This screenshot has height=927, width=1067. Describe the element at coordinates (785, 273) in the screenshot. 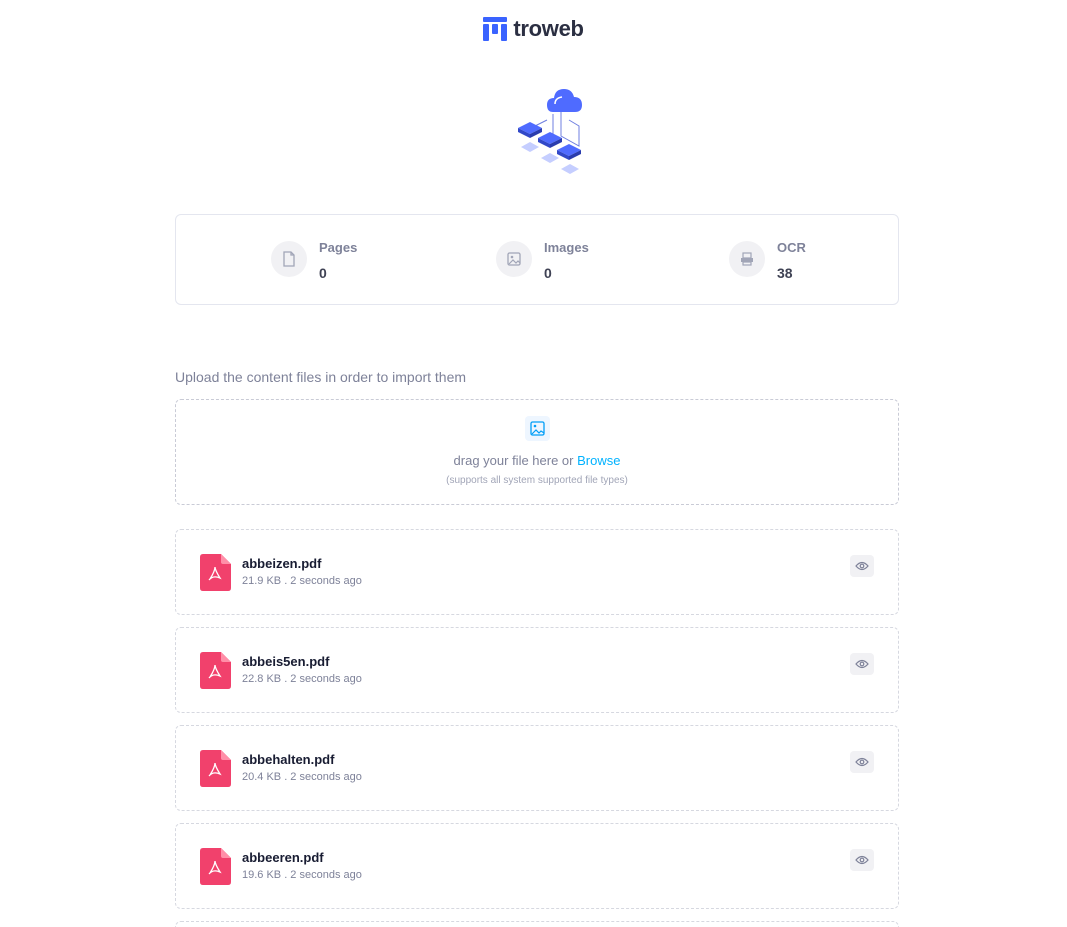

I see `stat-value: 38` at that location.